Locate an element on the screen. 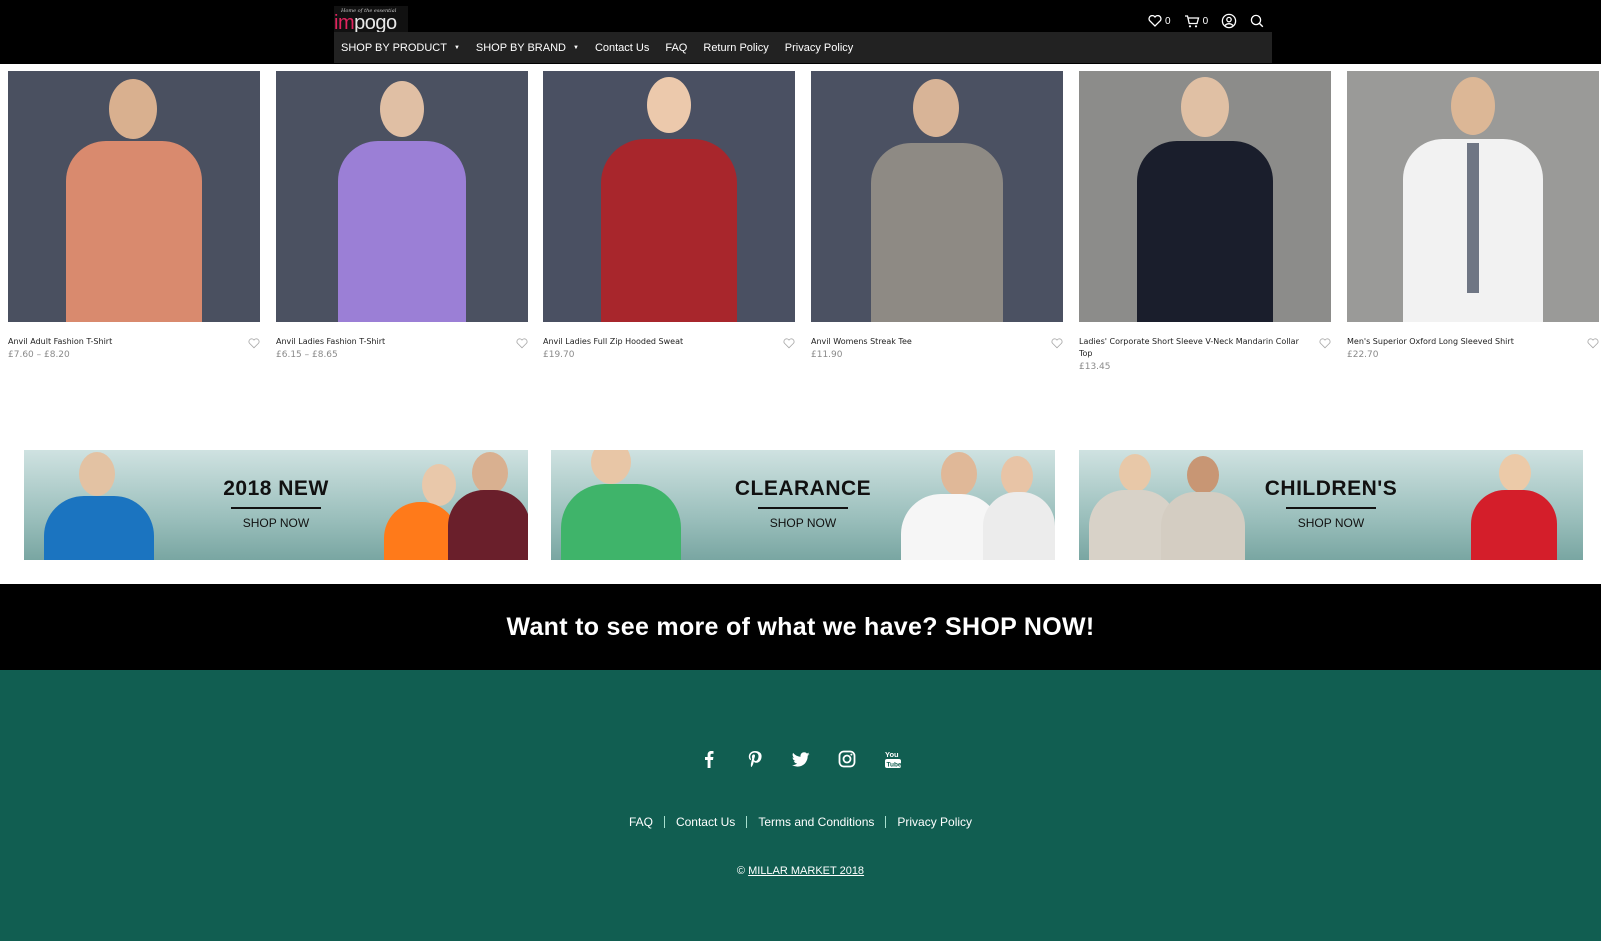 This screenshot has height=941, width=1601. nav-faq: FAQ is located at coordinates (676, 48).